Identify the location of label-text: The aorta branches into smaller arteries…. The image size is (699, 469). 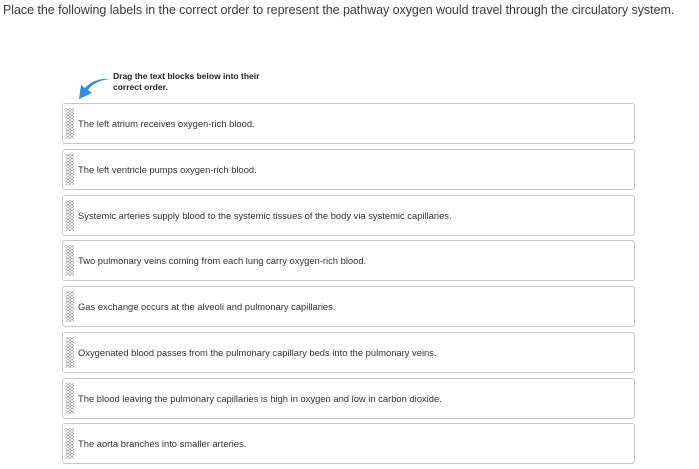
(162, 444).